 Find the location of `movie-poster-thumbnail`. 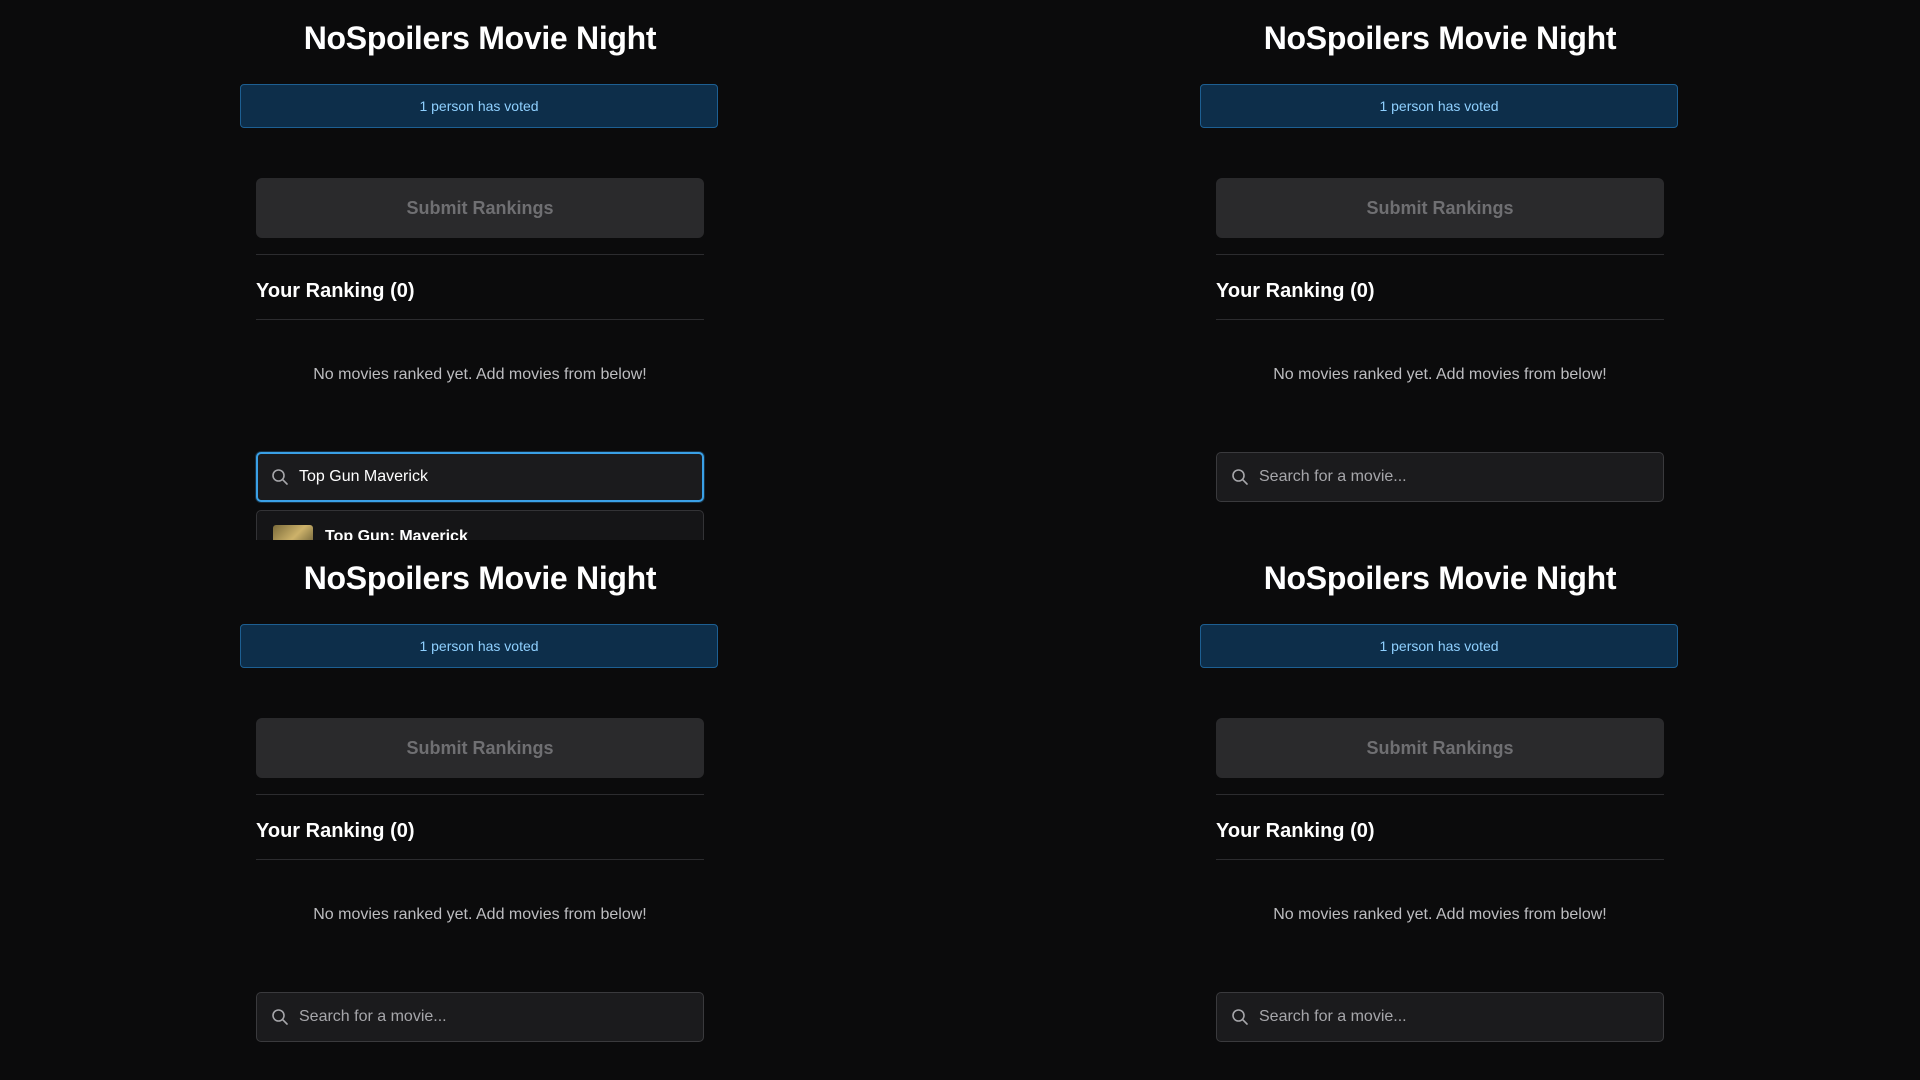

movie-poster-thumbnail is located at coordinates (293, 532).